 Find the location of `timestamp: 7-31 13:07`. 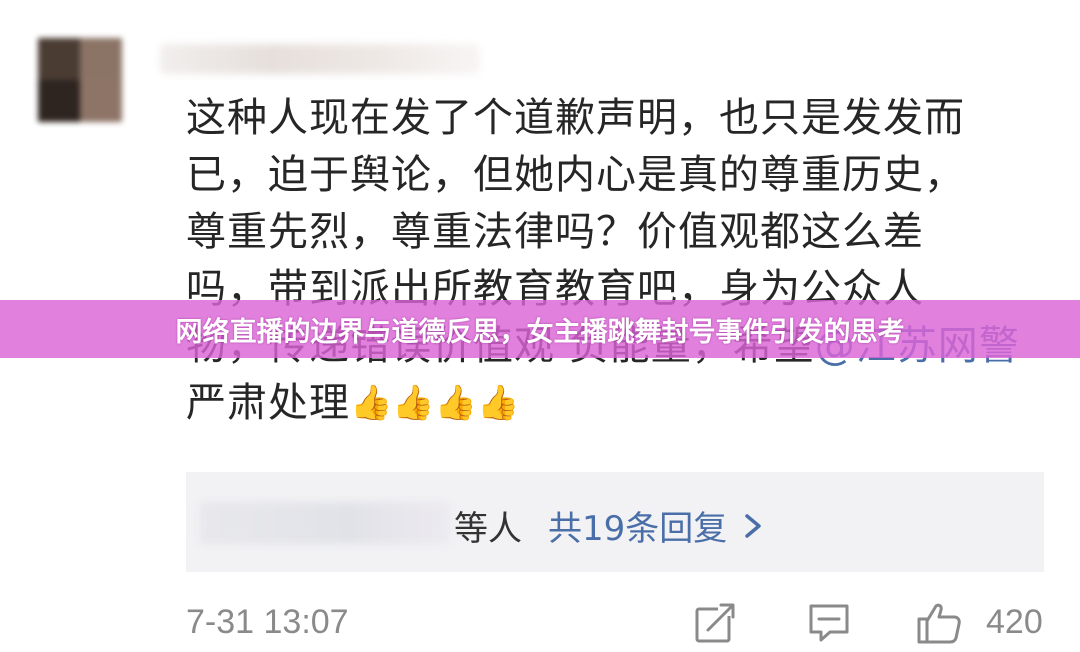

timestamp: 7-31 13:07 is located at coordinates (267, 622).